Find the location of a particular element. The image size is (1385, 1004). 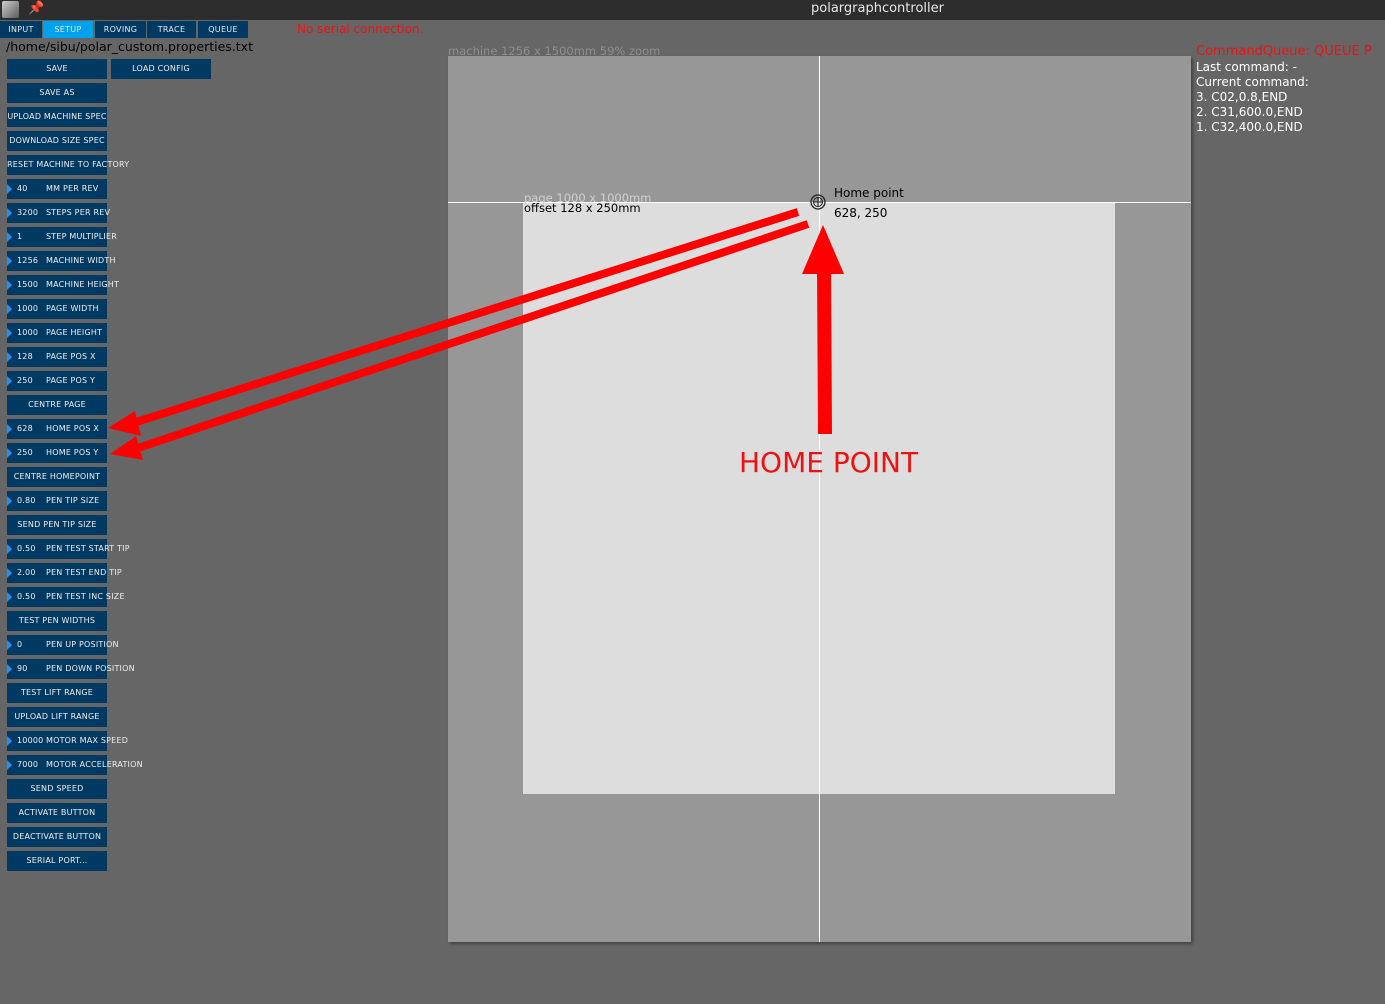

annotation-overlay is located at coordinates (476, 334).